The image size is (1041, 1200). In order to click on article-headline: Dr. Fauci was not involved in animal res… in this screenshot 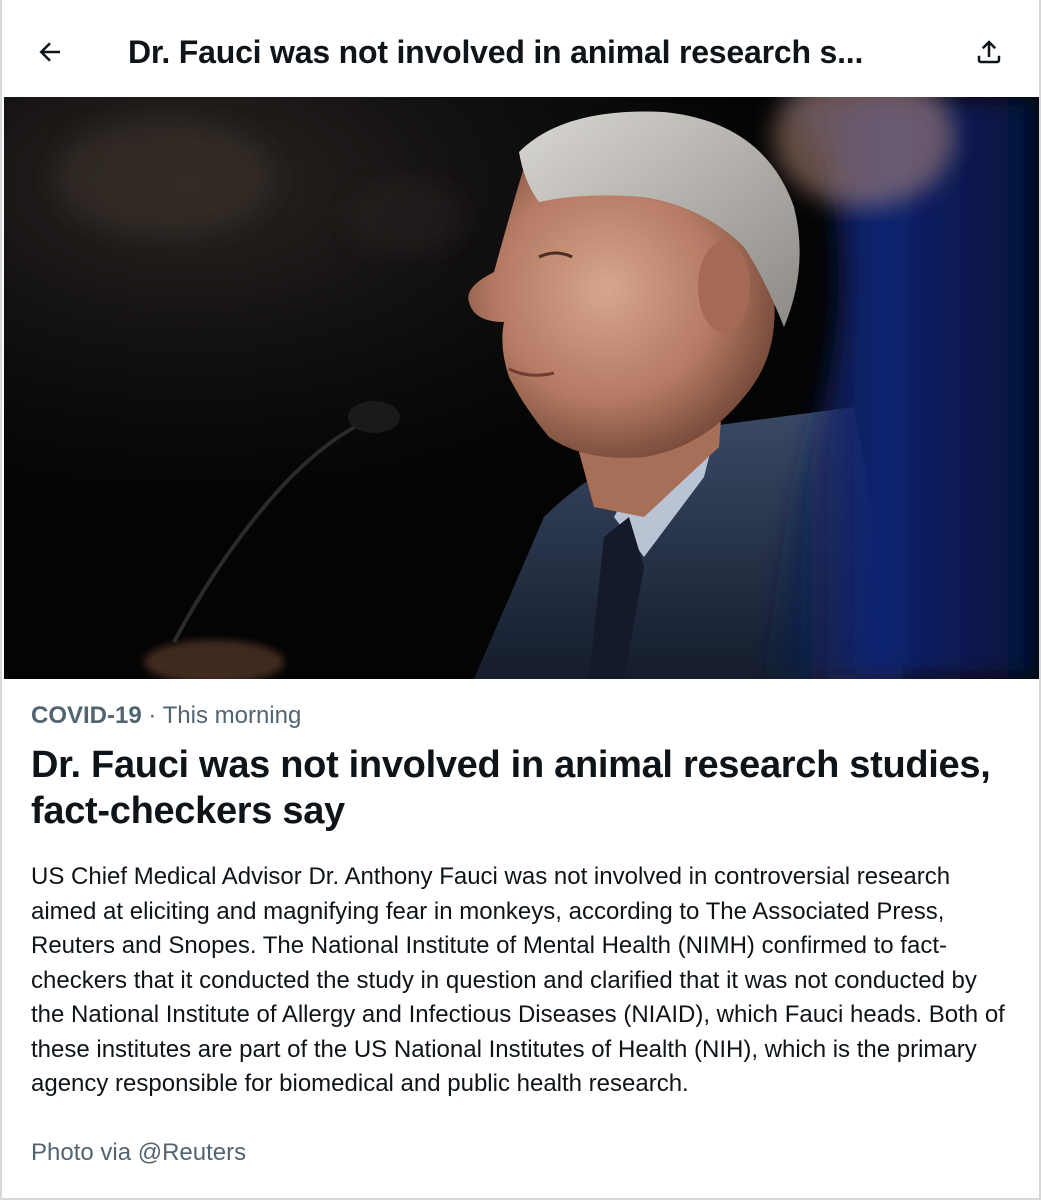, I will do `click(511, 788)`.